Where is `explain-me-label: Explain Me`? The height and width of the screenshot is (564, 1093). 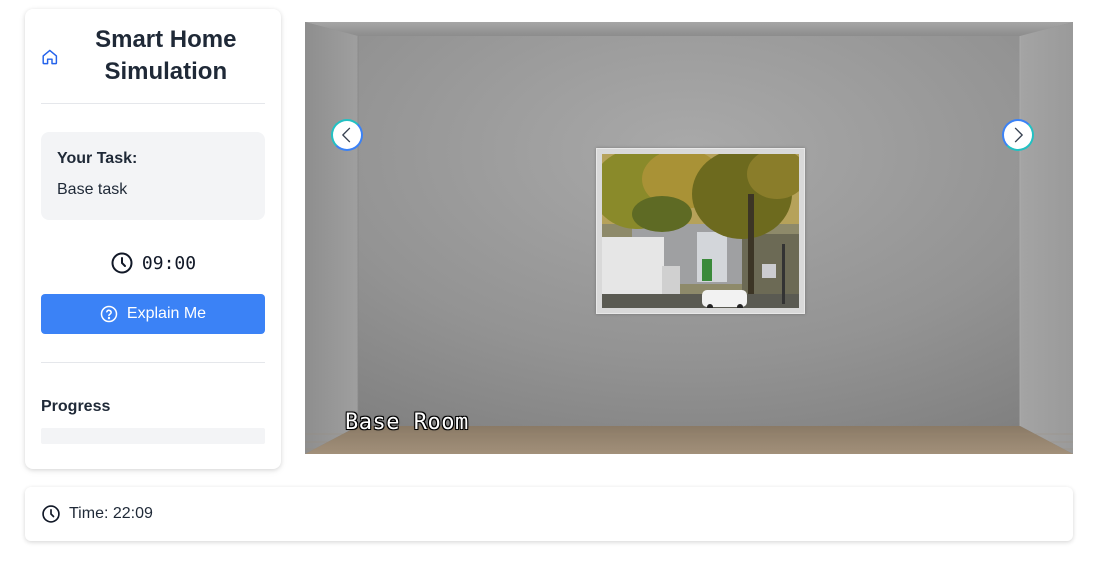
explain-me-label: Explain Me is located at coordinates (166, 313).